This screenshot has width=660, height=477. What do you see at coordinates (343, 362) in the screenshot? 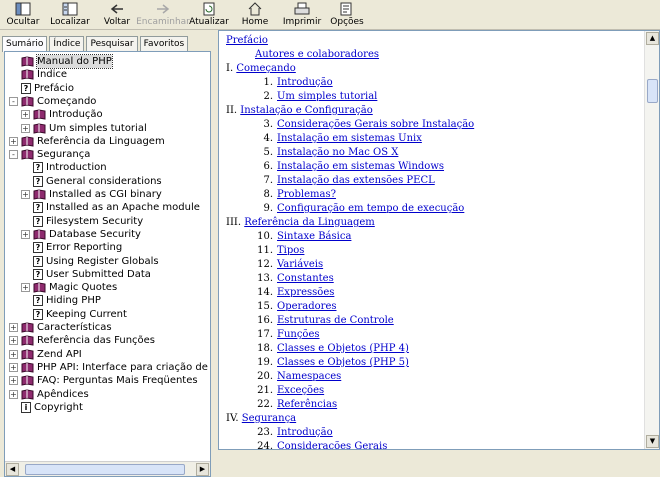
I see `toc-link: Classes e Objetos (PHP 5)` at bounding box center [343, 362].